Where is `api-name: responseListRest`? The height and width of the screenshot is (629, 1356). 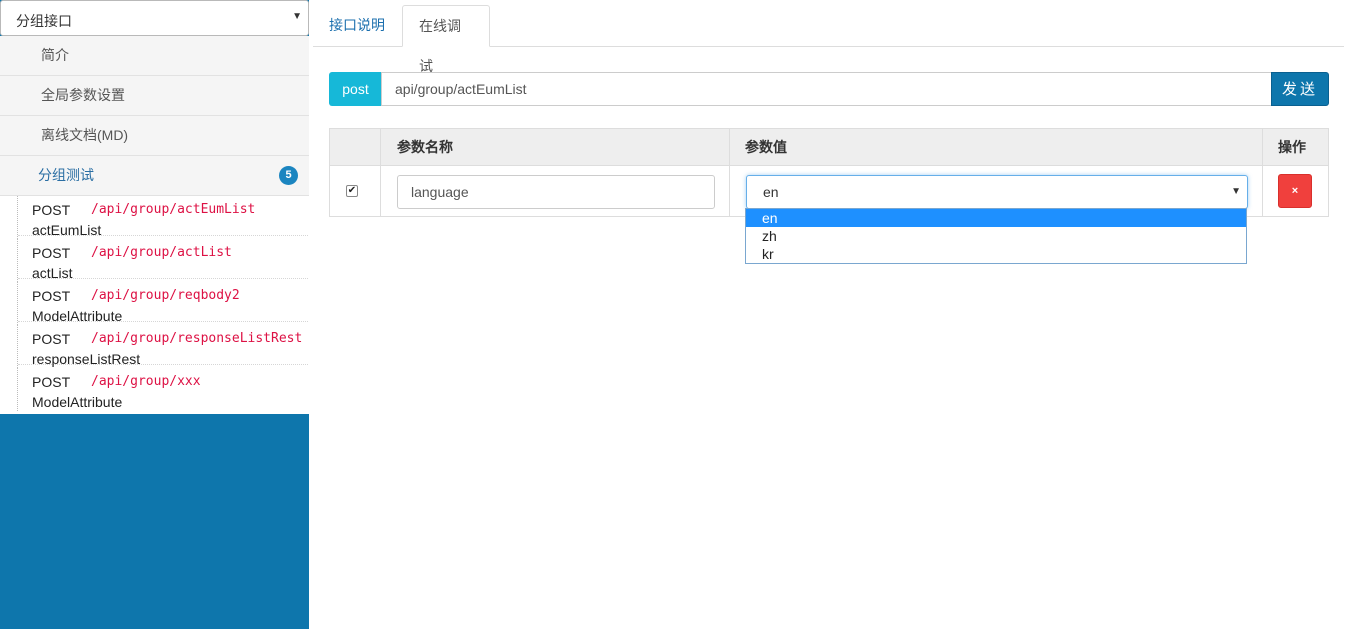 api-name: responseListRest is located at coordinates (86, 359).